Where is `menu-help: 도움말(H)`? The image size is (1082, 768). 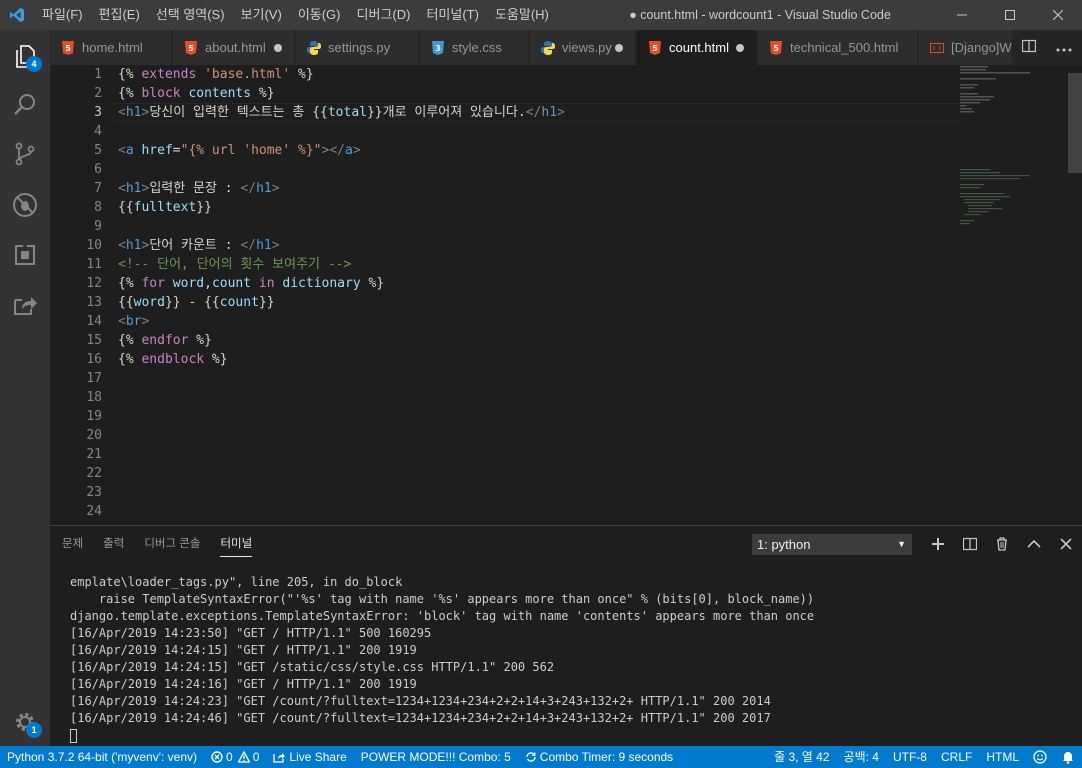
menu-help: 도움말(H) is located at coordinates (522, 15).